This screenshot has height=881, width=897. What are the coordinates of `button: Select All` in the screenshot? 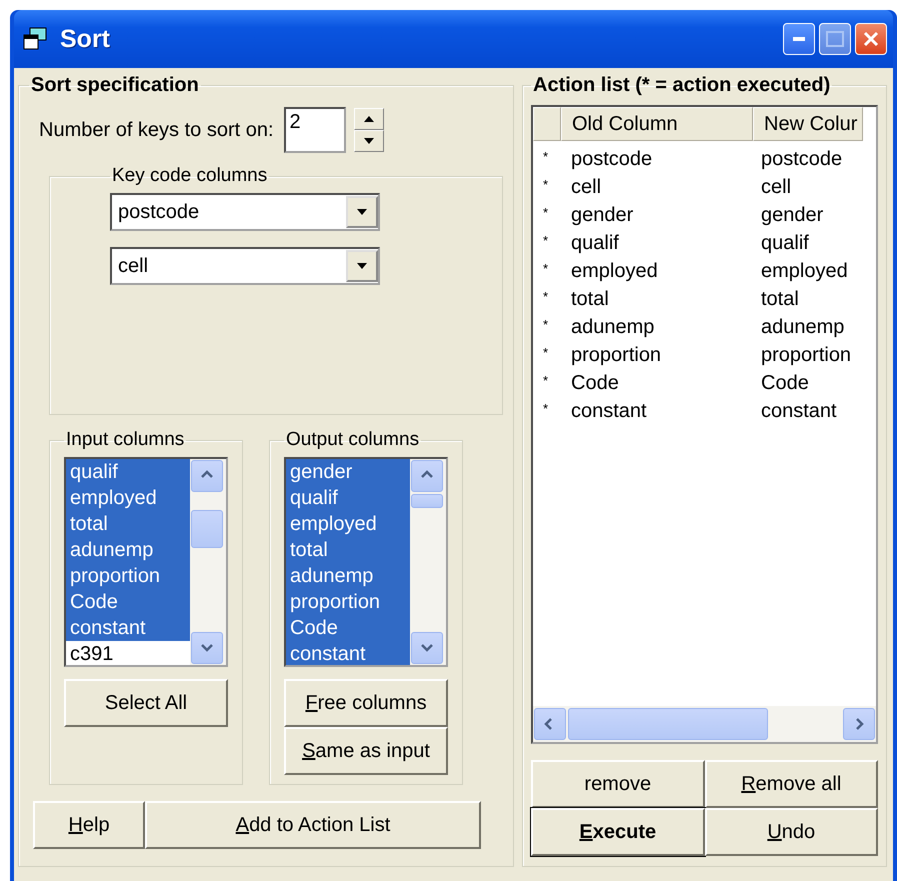 It's located at (146, 703).